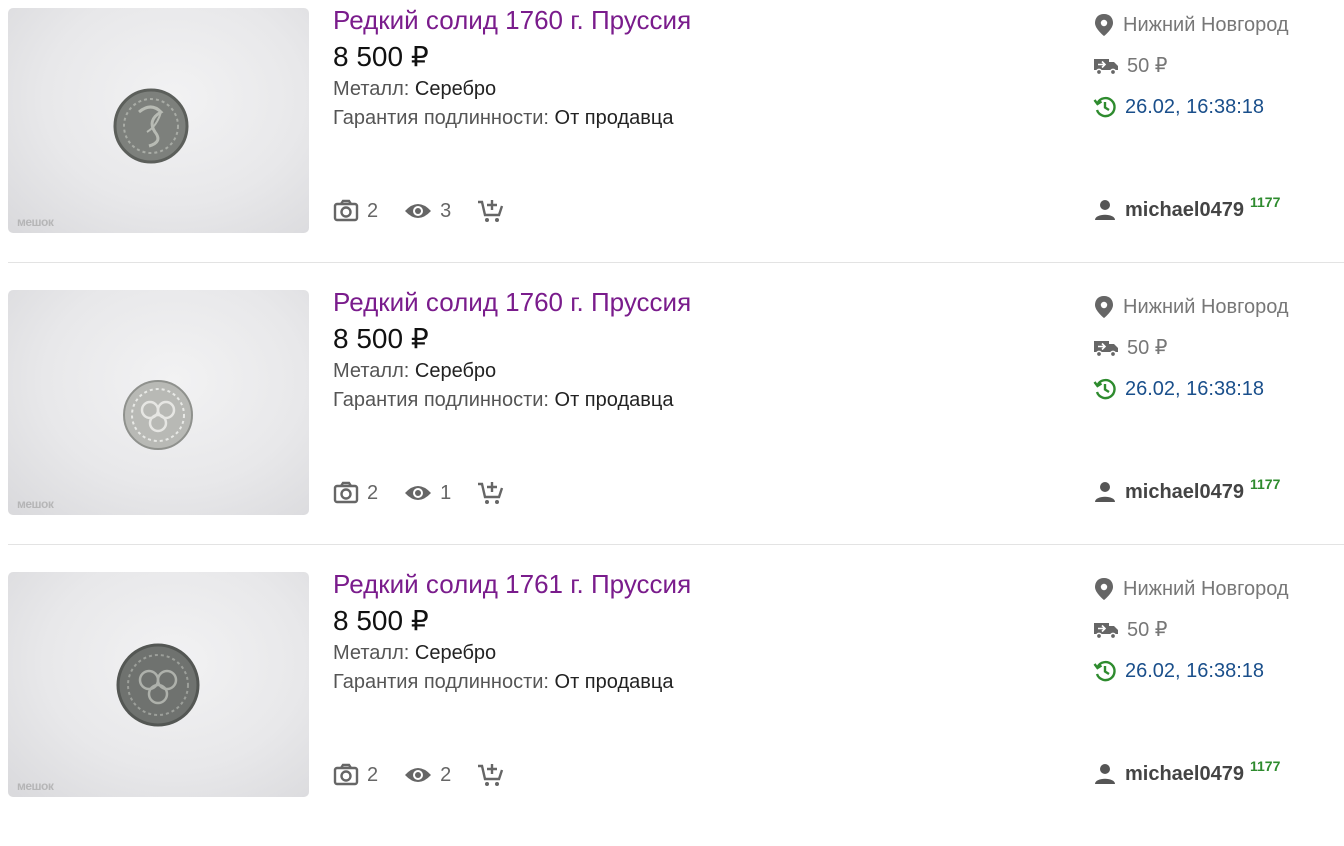 The height and width of the screenshot is (846, 1344). I want to click on views-count-value: 1, so click(446, 492).